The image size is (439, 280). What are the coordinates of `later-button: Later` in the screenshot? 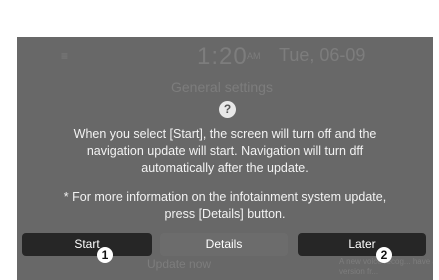 It's located at (362, 244).